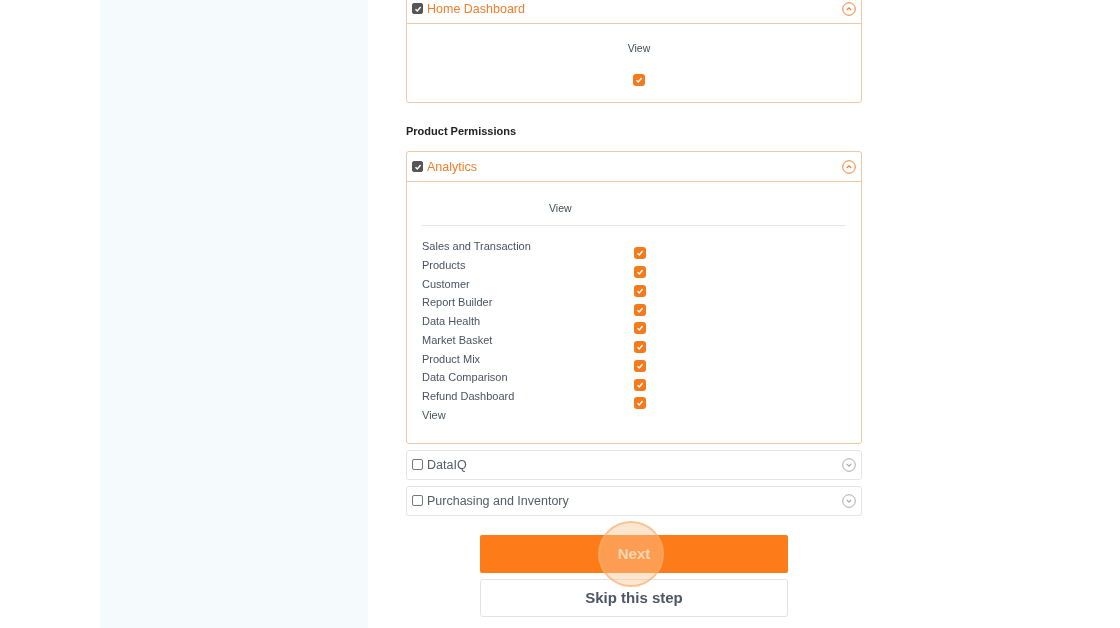 Image resolution: width=1120 pixels, height=628 pixels. What do you see at coordinates (634, 597) in the screenshot?
I see `skip-button: Skip this step` at bounding box center [634, 597].